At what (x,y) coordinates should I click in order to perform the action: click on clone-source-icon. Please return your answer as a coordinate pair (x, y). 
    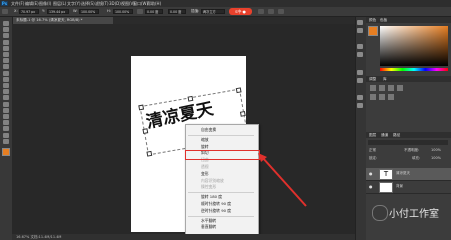
    Looking at the image, I should click on (360, 80).